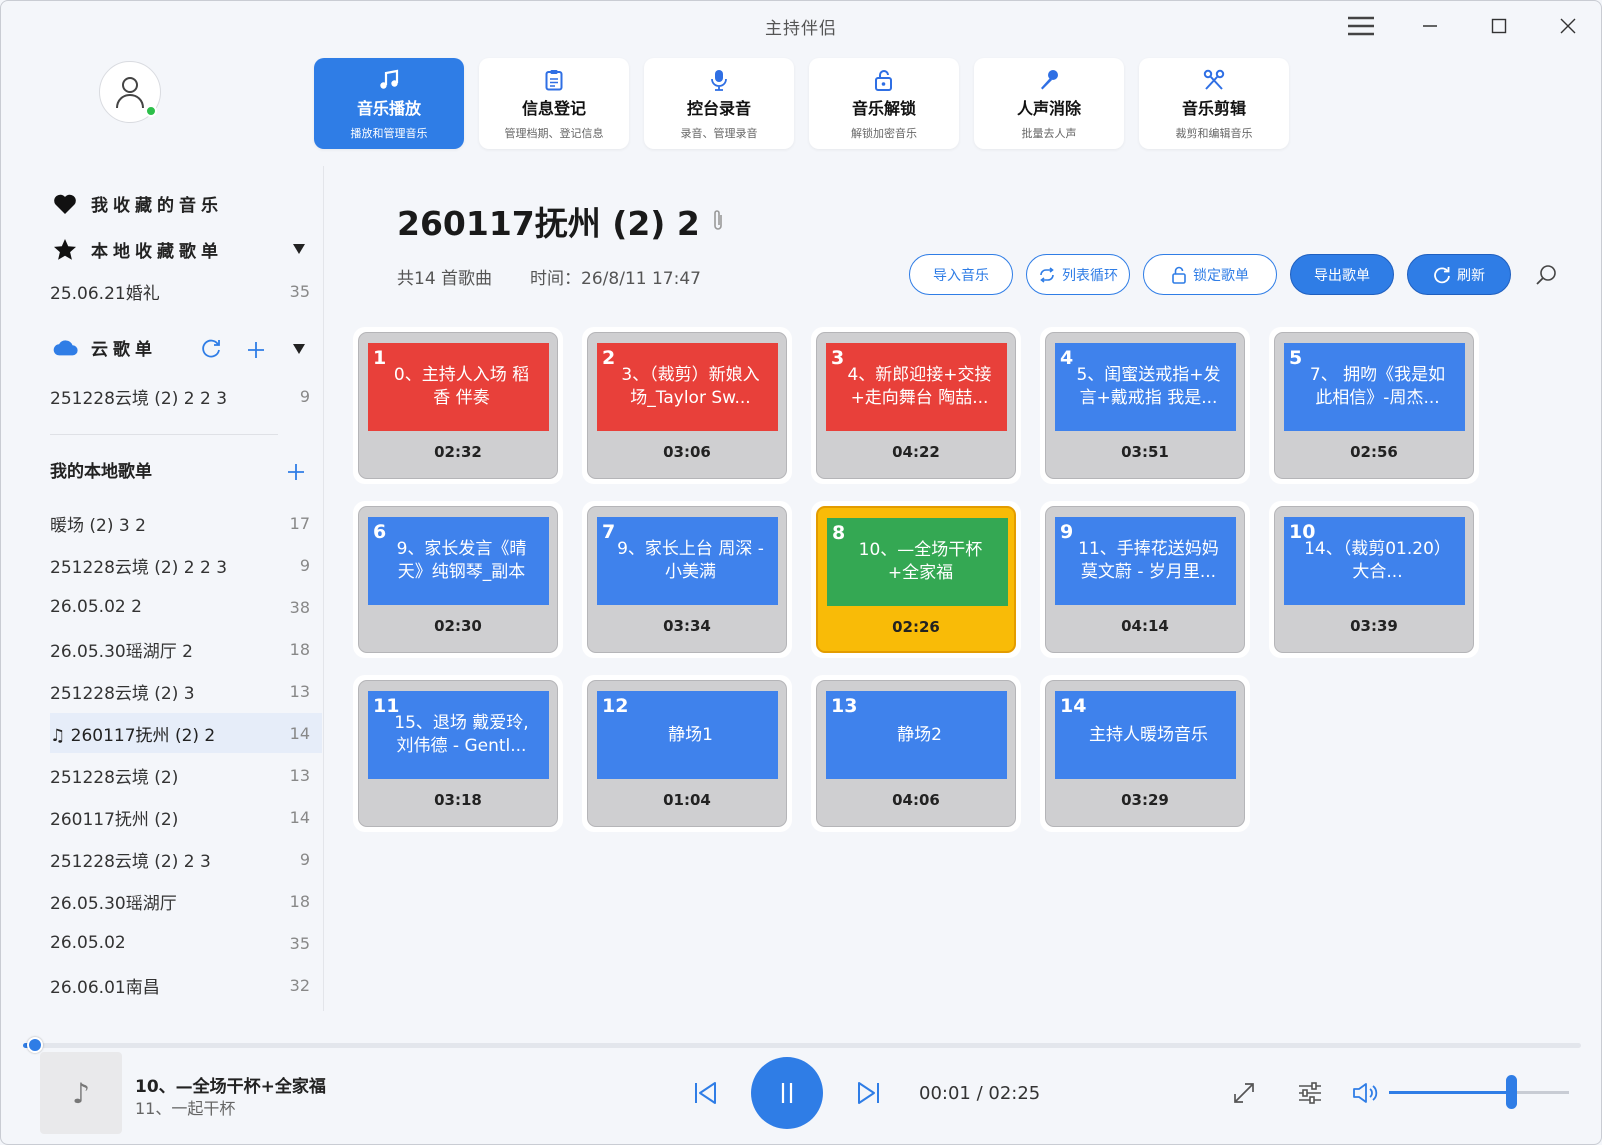 The height and width of the screenshot is (1145, 1602). Describe the element at coordinates (389, 80) in the screenshot. I see `music-note-icon` at that location.